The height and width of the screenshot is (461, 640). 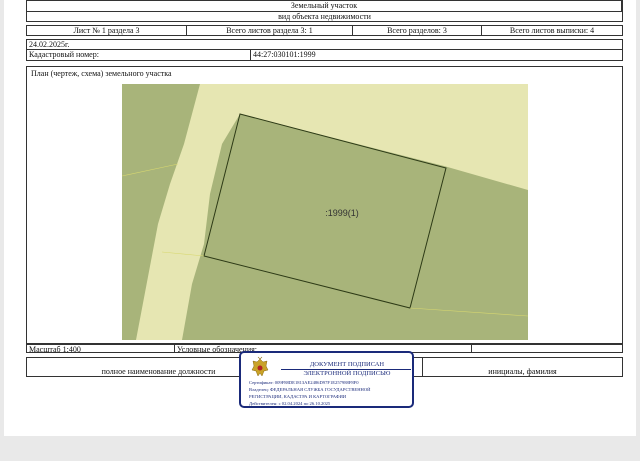 What do you see at coordinates (290, 403) in the screenshot?
I see `stamp-validity: Действителен: с 02.04.2024 по 26.10.2025` at bounding box center [290, 403].